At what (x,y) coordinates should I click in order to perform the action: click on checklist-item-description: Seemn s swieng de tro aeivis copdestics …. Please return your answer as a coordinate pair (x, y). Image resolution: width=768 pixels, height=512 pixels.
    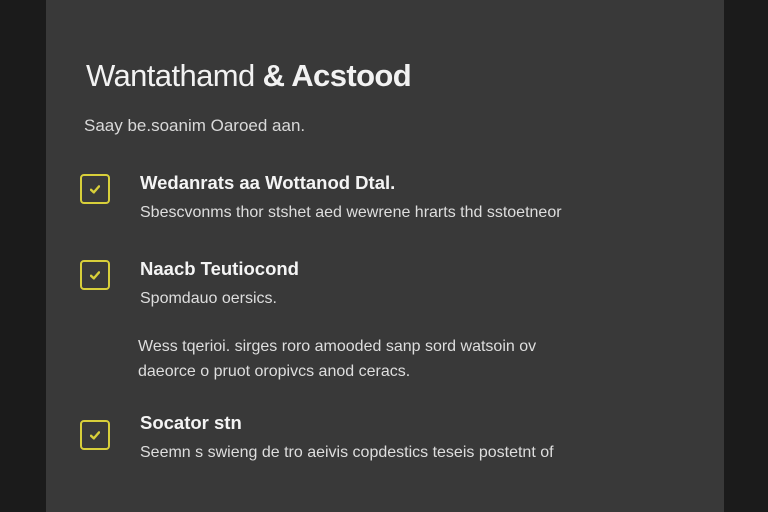
    Looking at the image, I should click on (347, 452).